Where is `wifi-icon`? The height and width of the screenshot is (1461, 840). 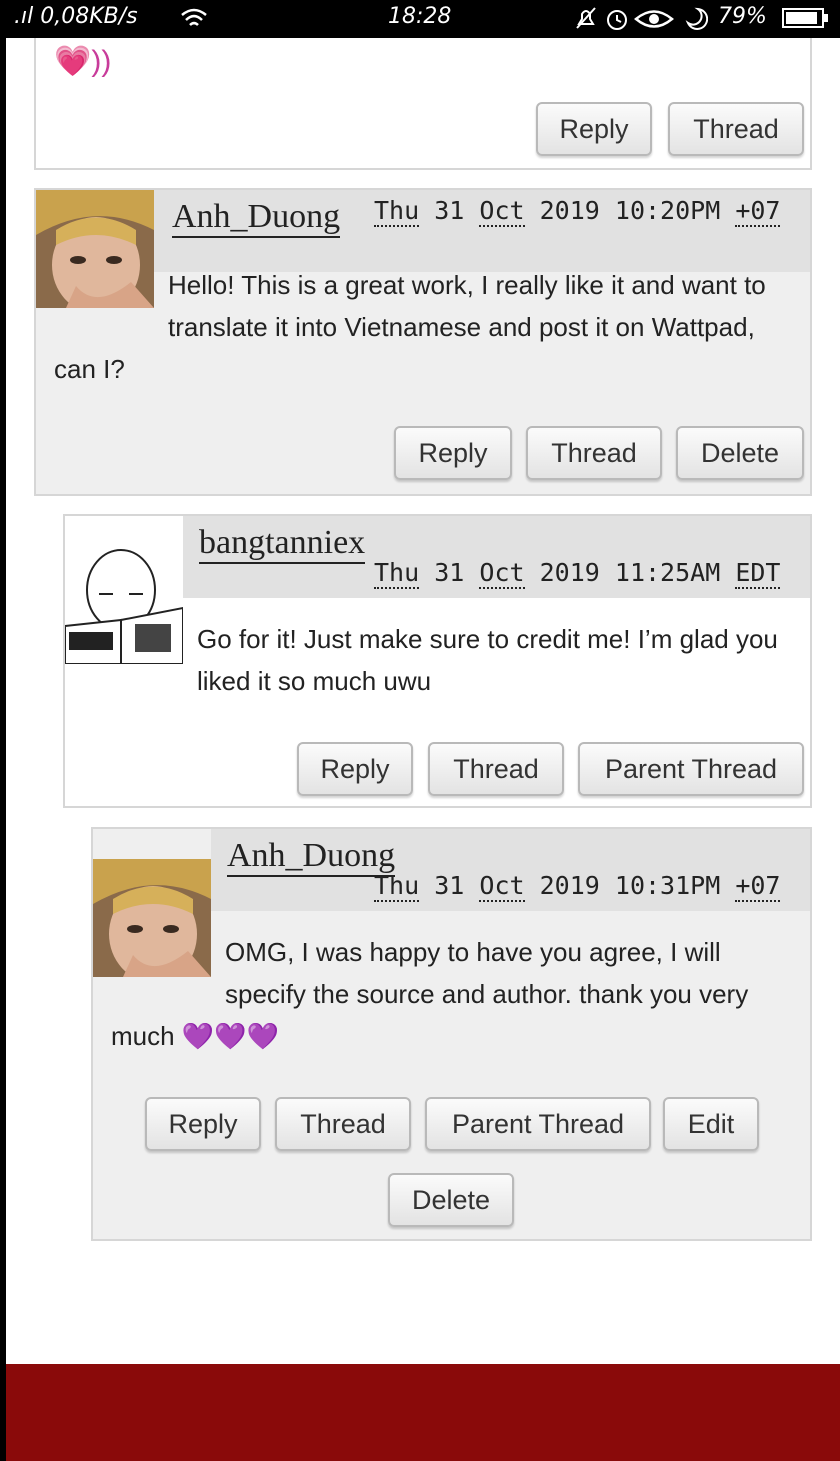
wifi-icon is located at coordinates (194, 17).